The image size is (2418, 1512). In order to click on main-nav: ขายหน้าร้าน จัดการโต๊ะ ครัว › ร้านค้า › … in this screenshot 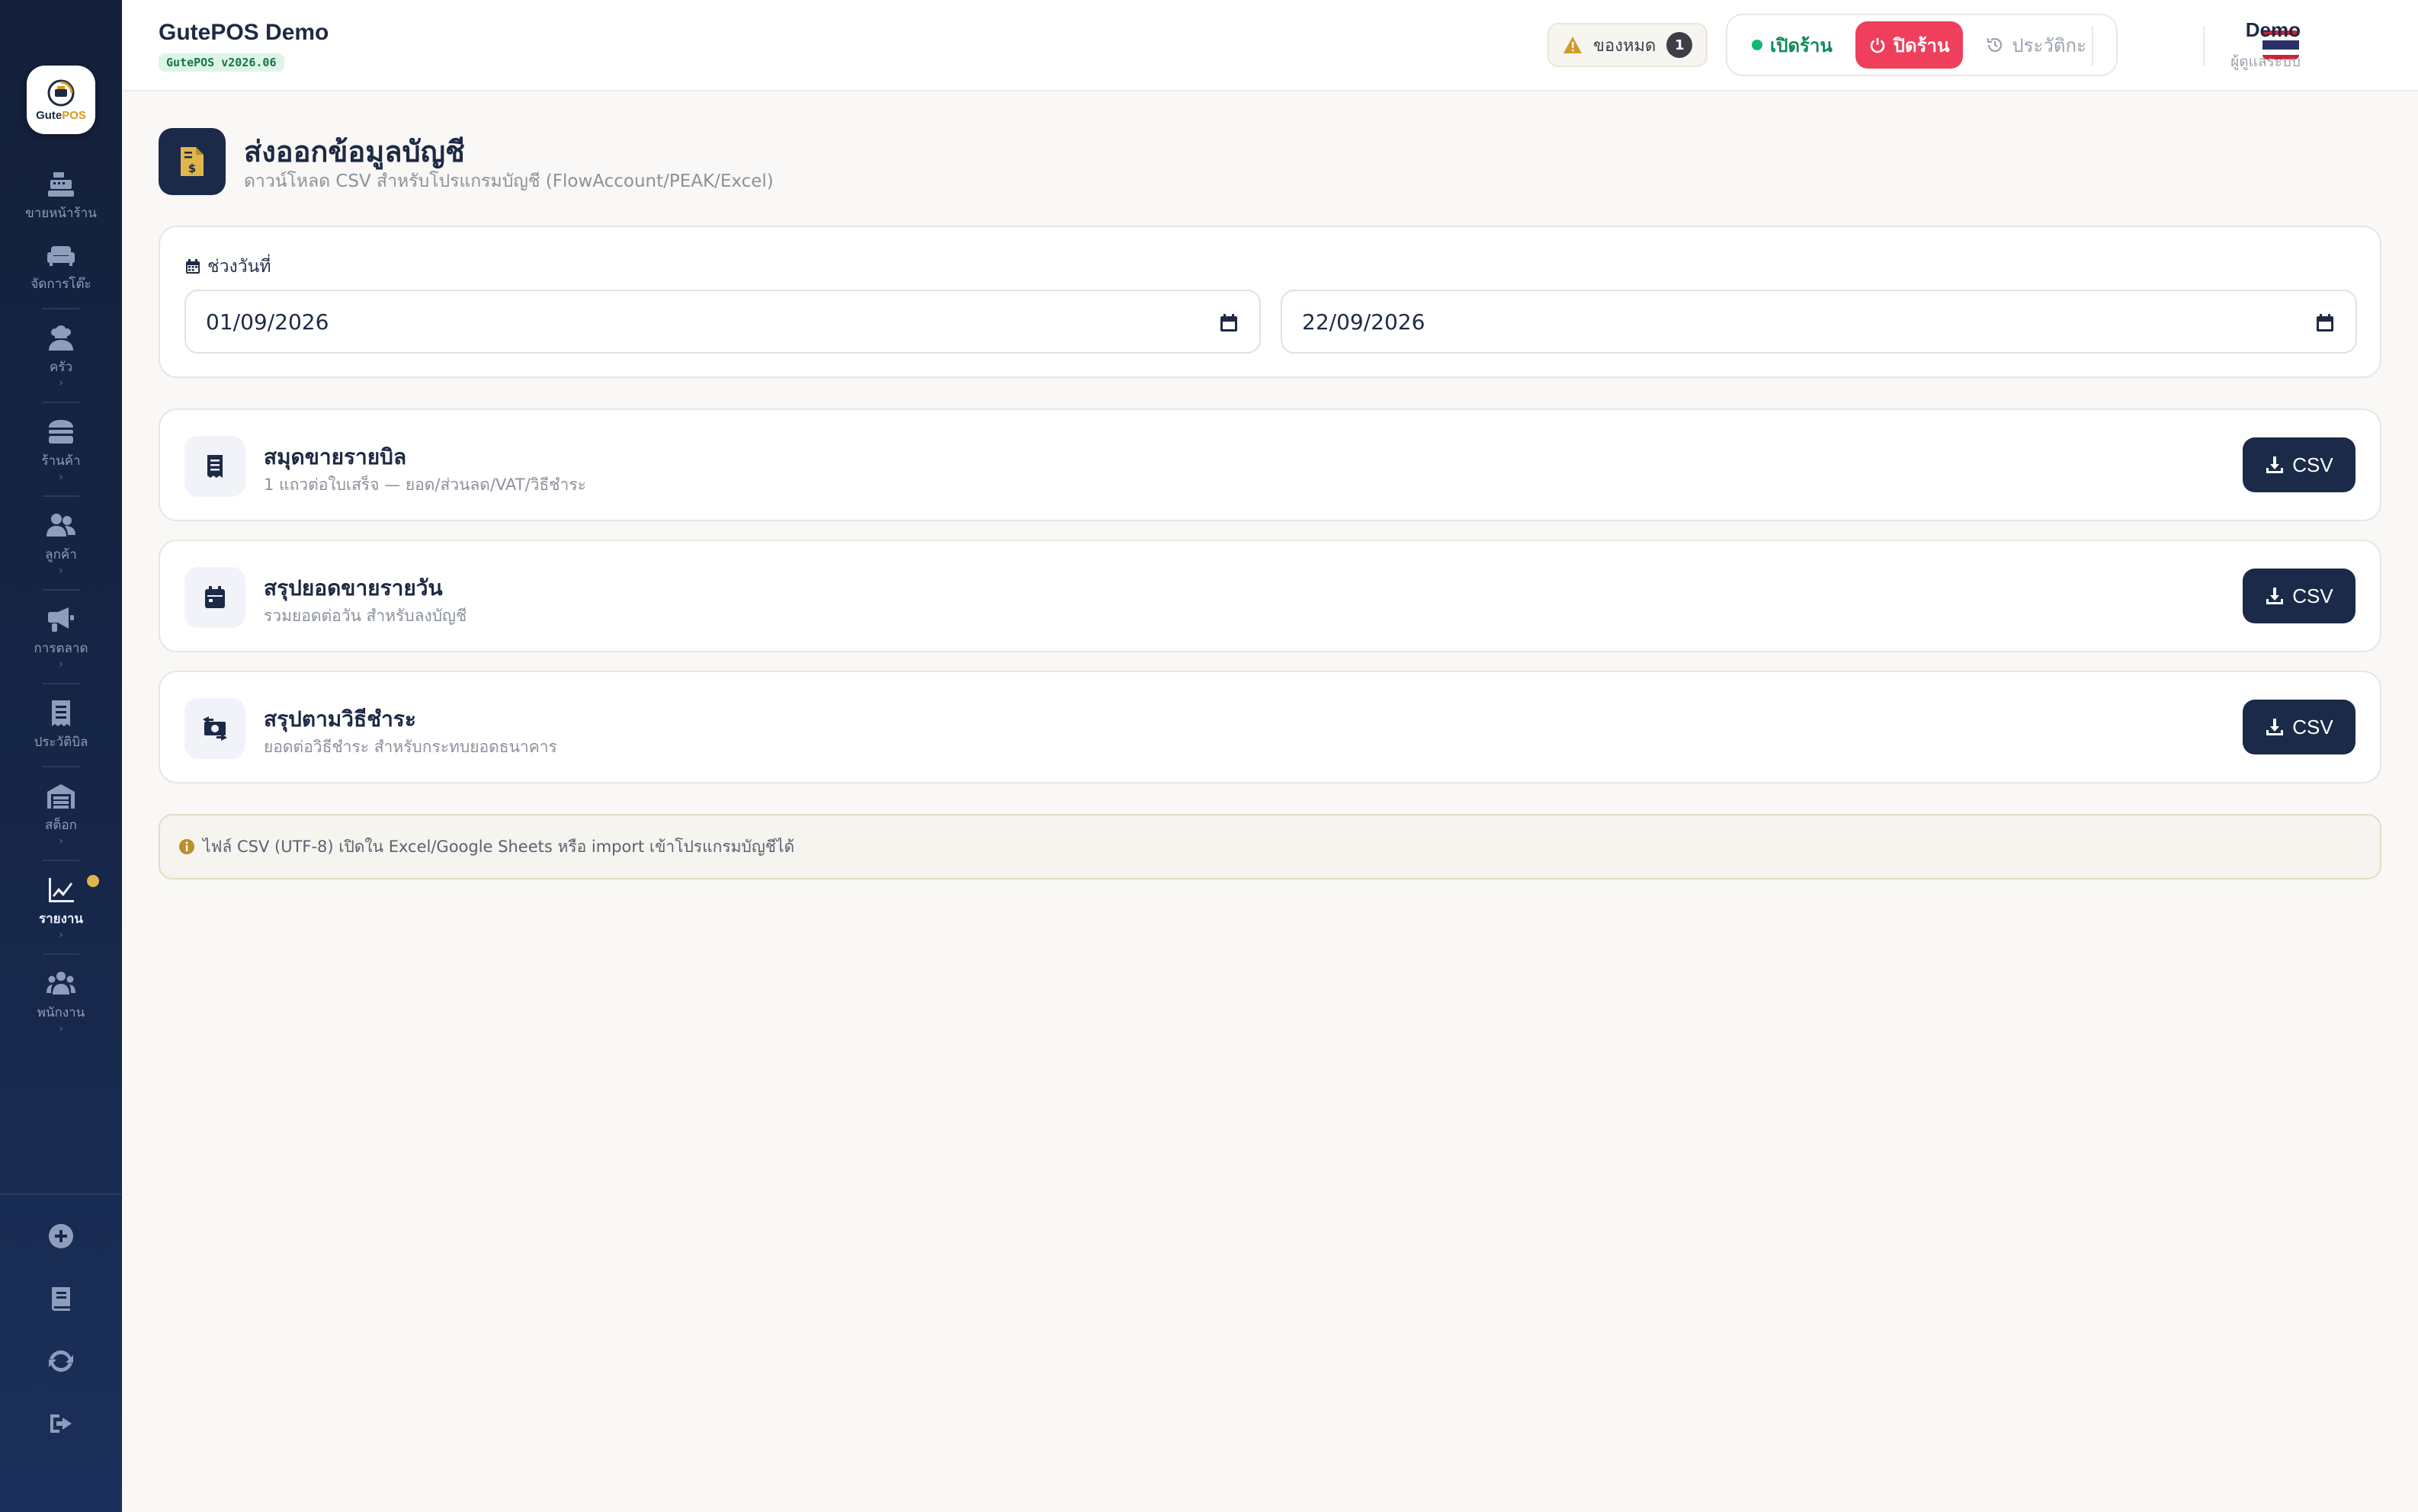, I will do `click(61, 602)`.